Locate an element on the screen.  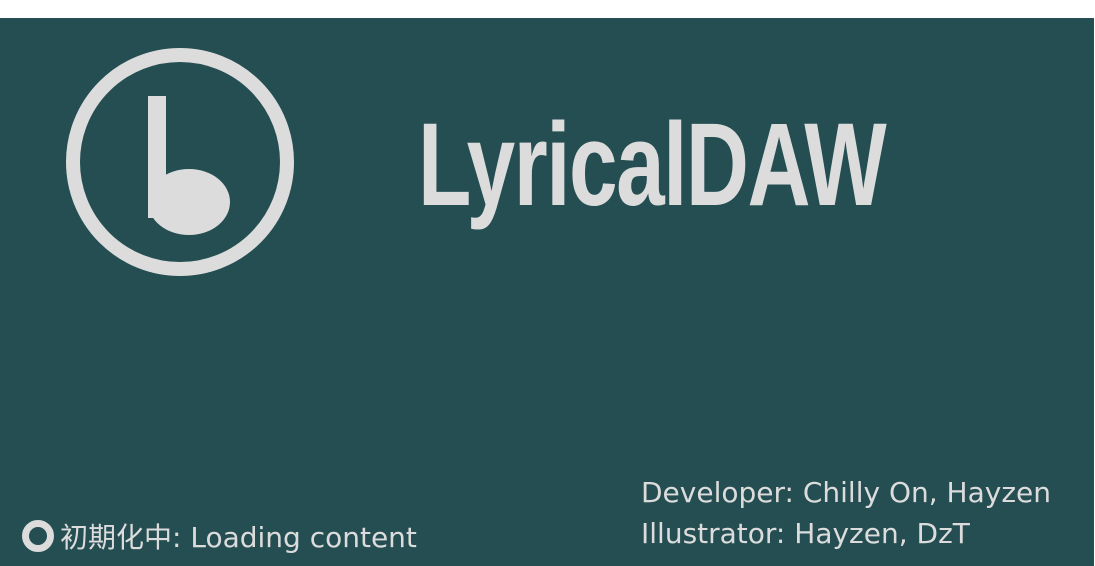
developer-credit: Developer: Chilly On, Hayzen is located at coordinates (846, 492).